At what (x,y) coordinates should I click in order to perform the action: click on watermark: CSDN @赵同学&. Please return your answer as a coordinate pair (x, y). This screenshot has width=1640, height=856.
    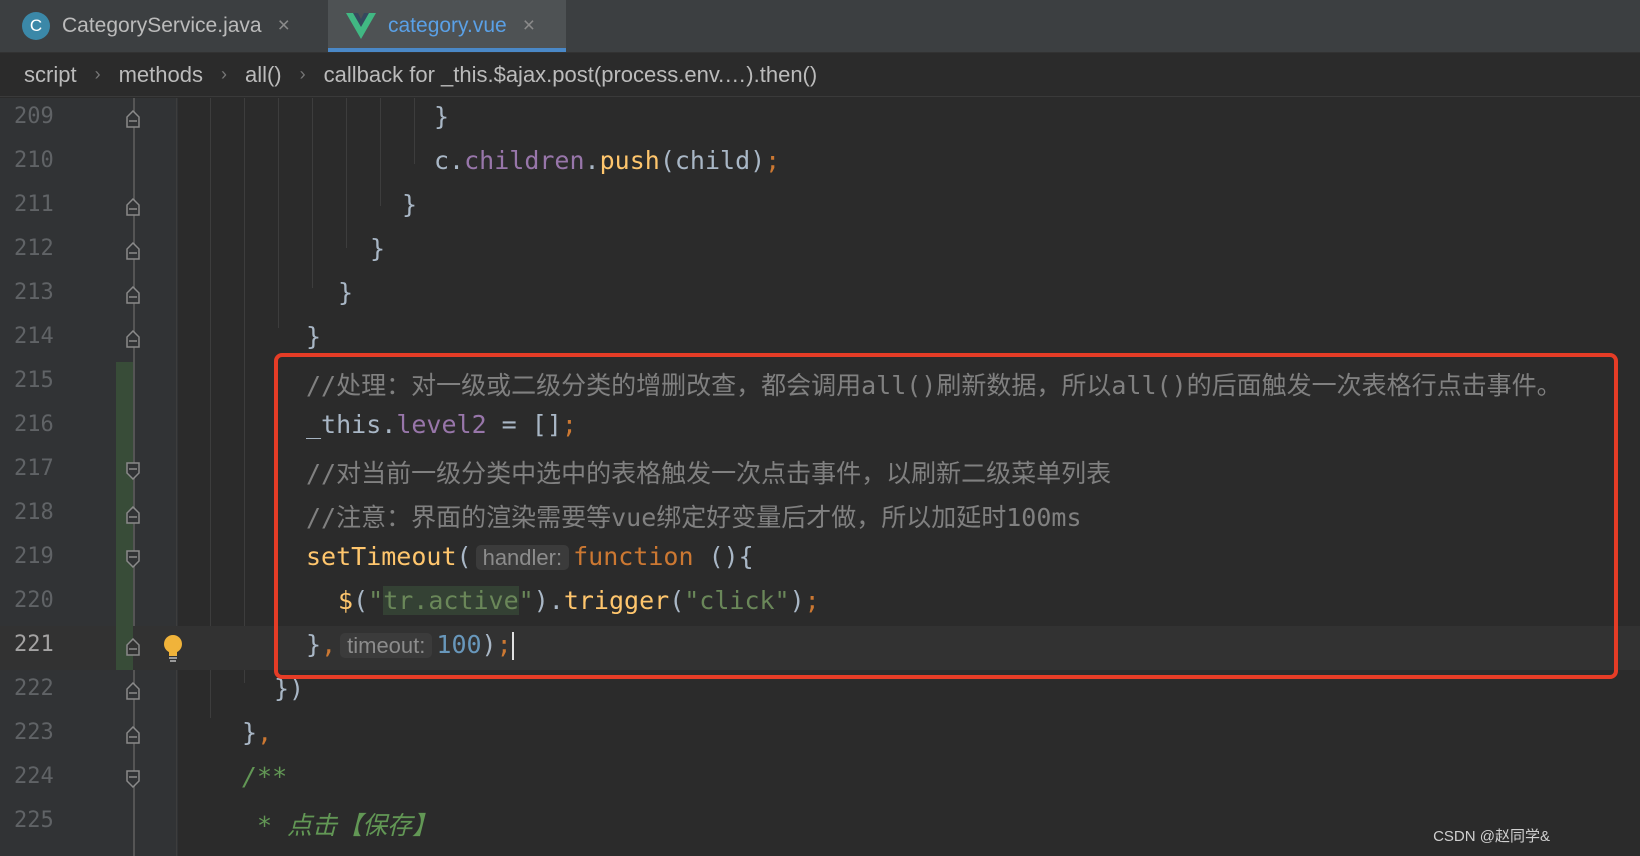
    Looking at the image, I should click on (1491, 836).